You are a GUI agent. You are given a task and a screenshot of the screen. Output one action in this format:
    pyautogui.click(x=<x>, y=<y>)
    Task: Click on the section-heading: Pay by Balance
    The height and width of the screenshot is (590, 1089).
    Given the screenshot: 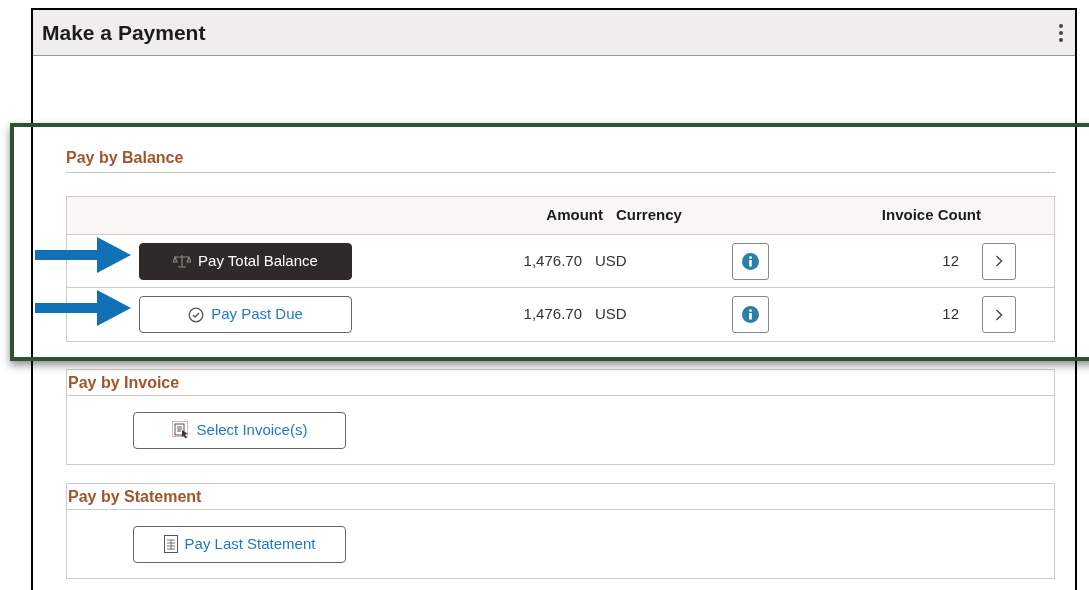 What is the action you would take?
    pyautogui.click(x=125, y=157)
    